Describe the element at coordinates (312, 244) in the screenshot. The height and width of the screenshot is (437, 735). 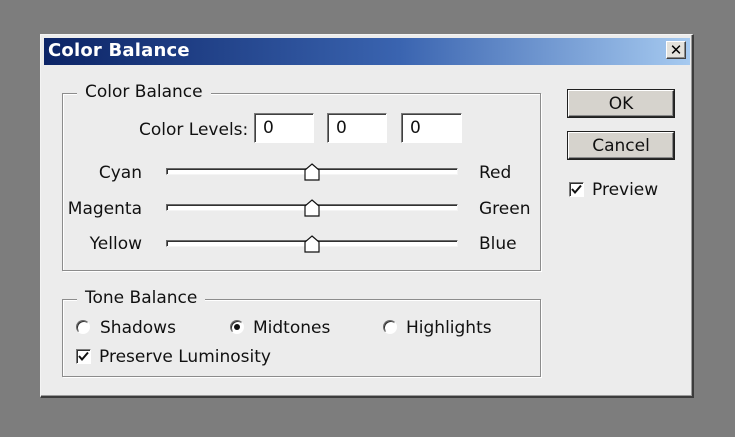
I see `yellow-blue-slider-thumb` at that location.